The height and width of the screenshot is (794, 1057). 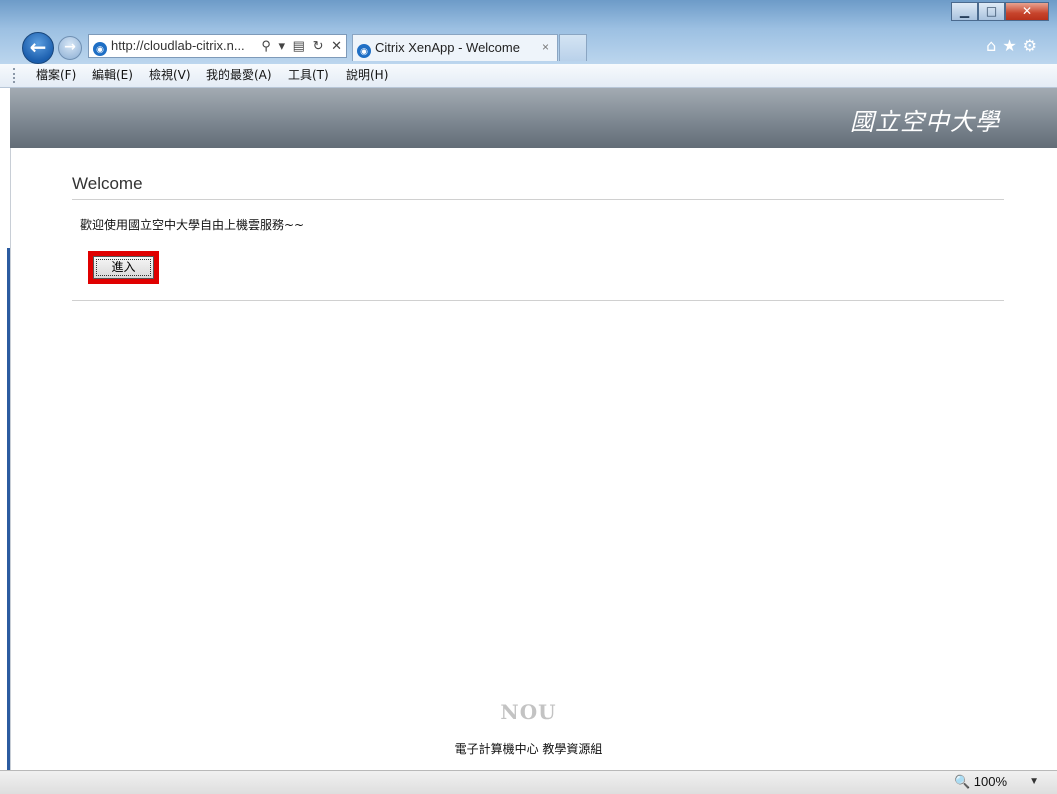 I want to click on tab-citrix-welcome: ◉ Citrix XenApp - Welcome ×, so click(x=455, y=47).